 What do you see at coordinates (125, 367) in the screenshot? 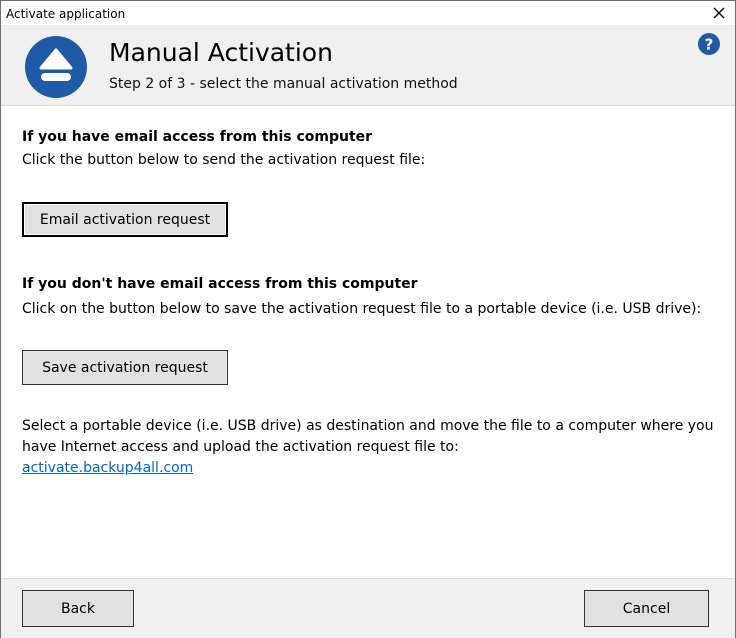
I see `save-activation-request-button: Save activation request` at bounding box center [125, 367].